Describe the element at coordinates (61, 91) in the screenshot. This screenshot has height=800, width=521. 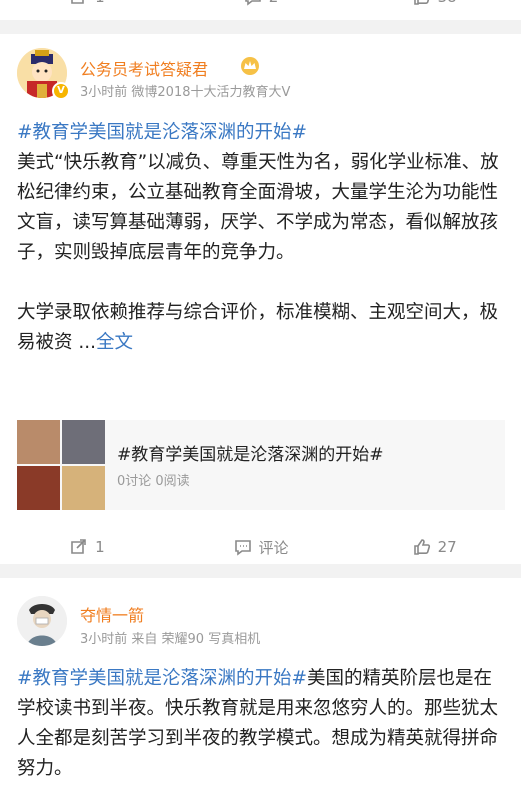
I see `verified-badge-icon: V` at that location.